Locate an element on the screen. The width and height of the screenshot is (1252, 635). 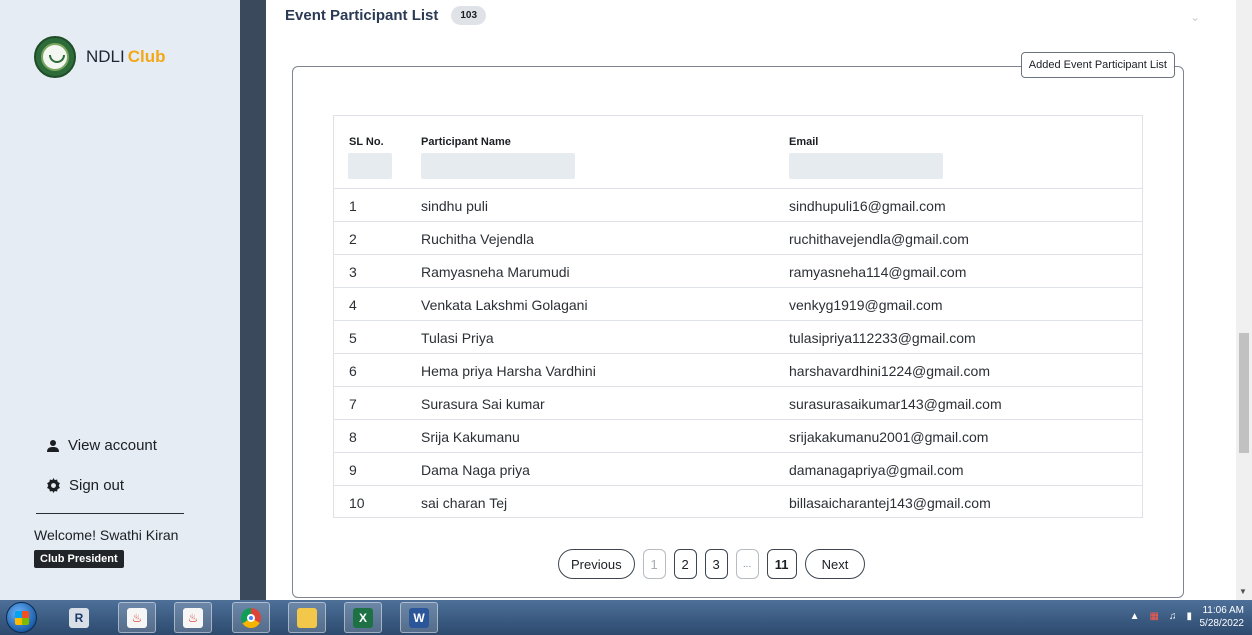
file-explorer-icon is located at coordinates (307, 617).